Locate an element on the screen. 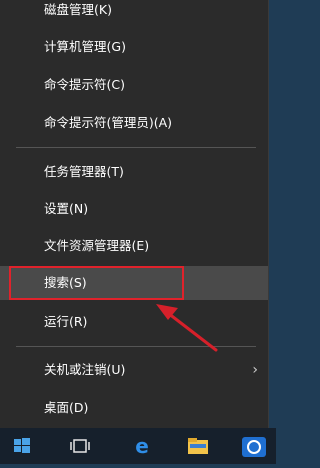 The image size is (320, 468). menu-item-desktop: 桌面(D) is located at coordinates (134, 408).